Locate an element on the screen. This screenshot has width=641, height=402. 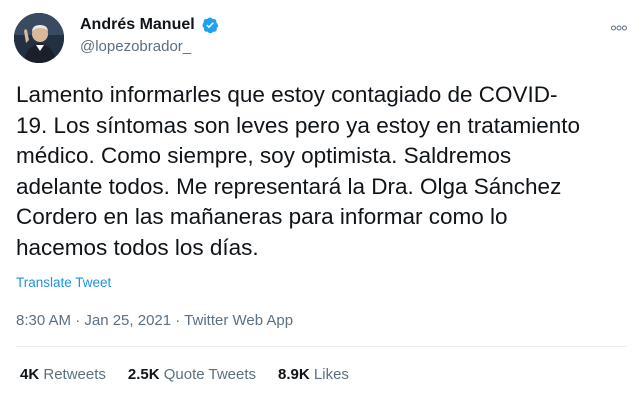
avatar is located at coordinates (39, 38).